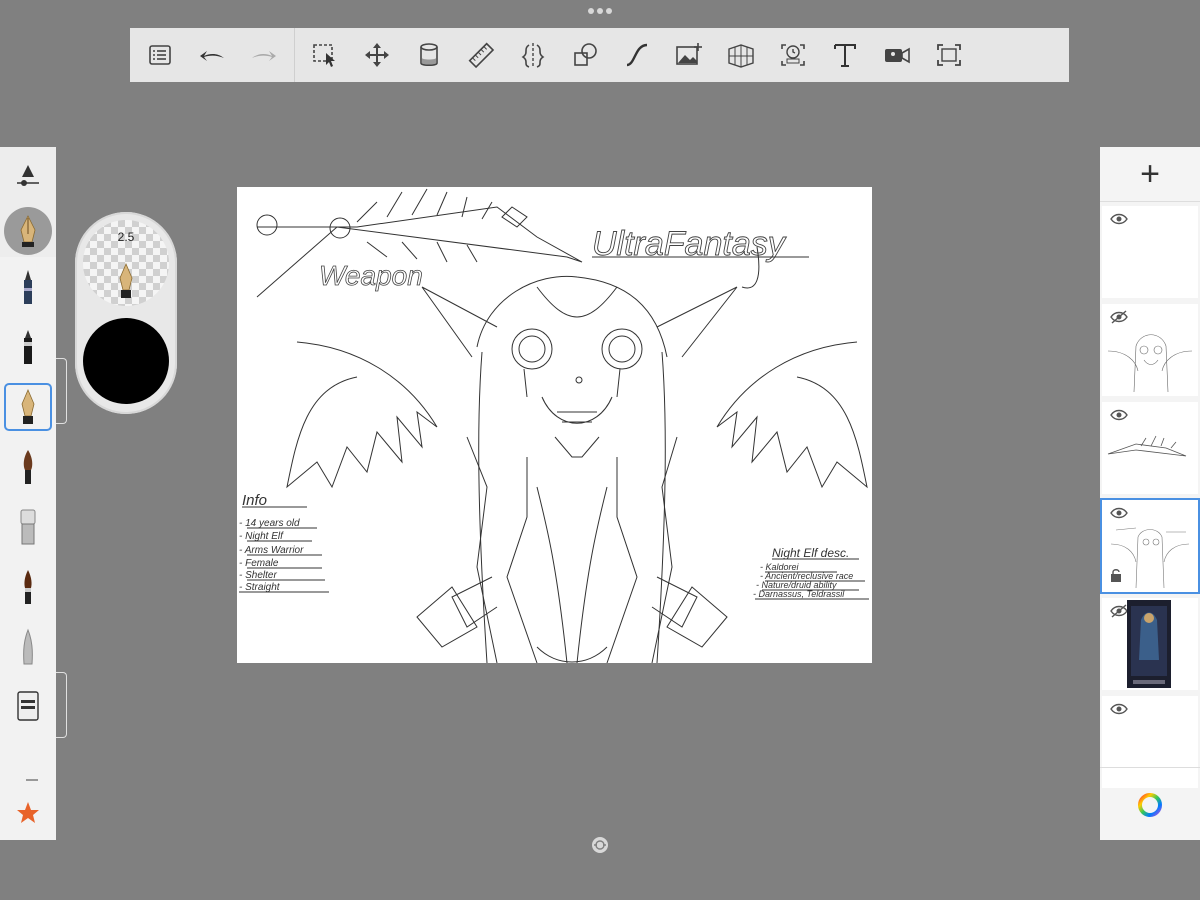  I want to click on canvas-reset-handle, so click(600, 845).